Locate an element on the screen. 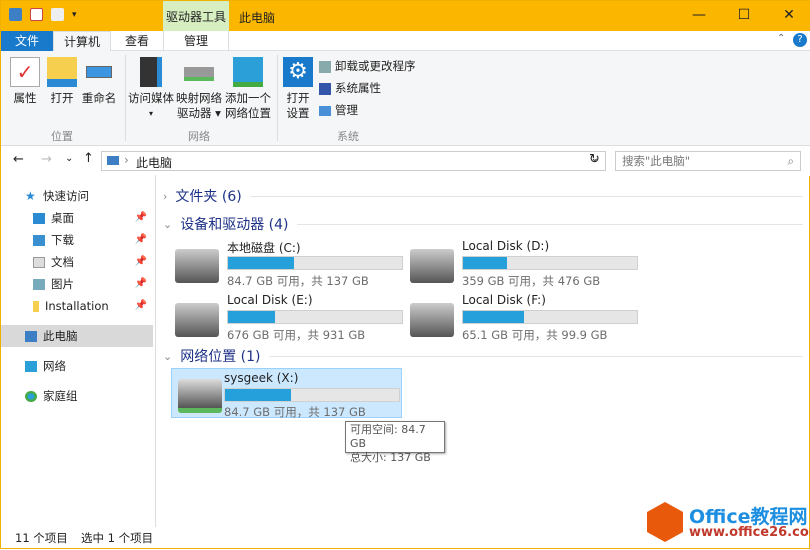  desktop-icon is located at coordinates (39, 218).